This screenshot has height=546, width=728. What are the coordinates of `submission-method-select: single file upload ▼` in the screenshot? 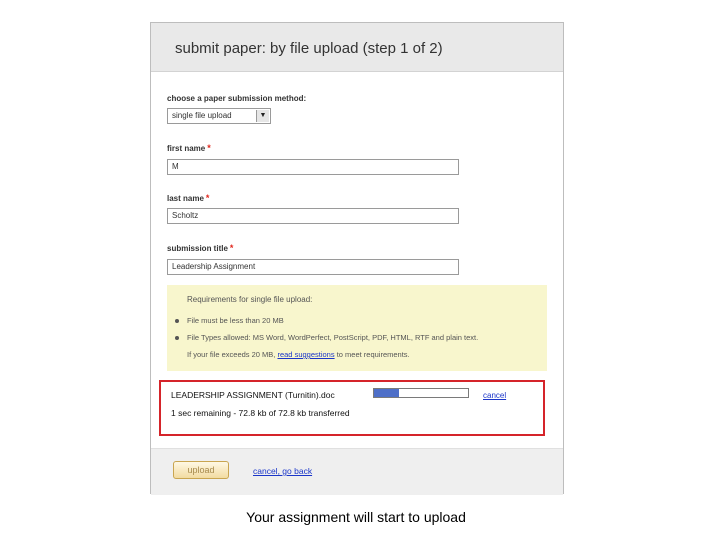 It's located at (219, 116).